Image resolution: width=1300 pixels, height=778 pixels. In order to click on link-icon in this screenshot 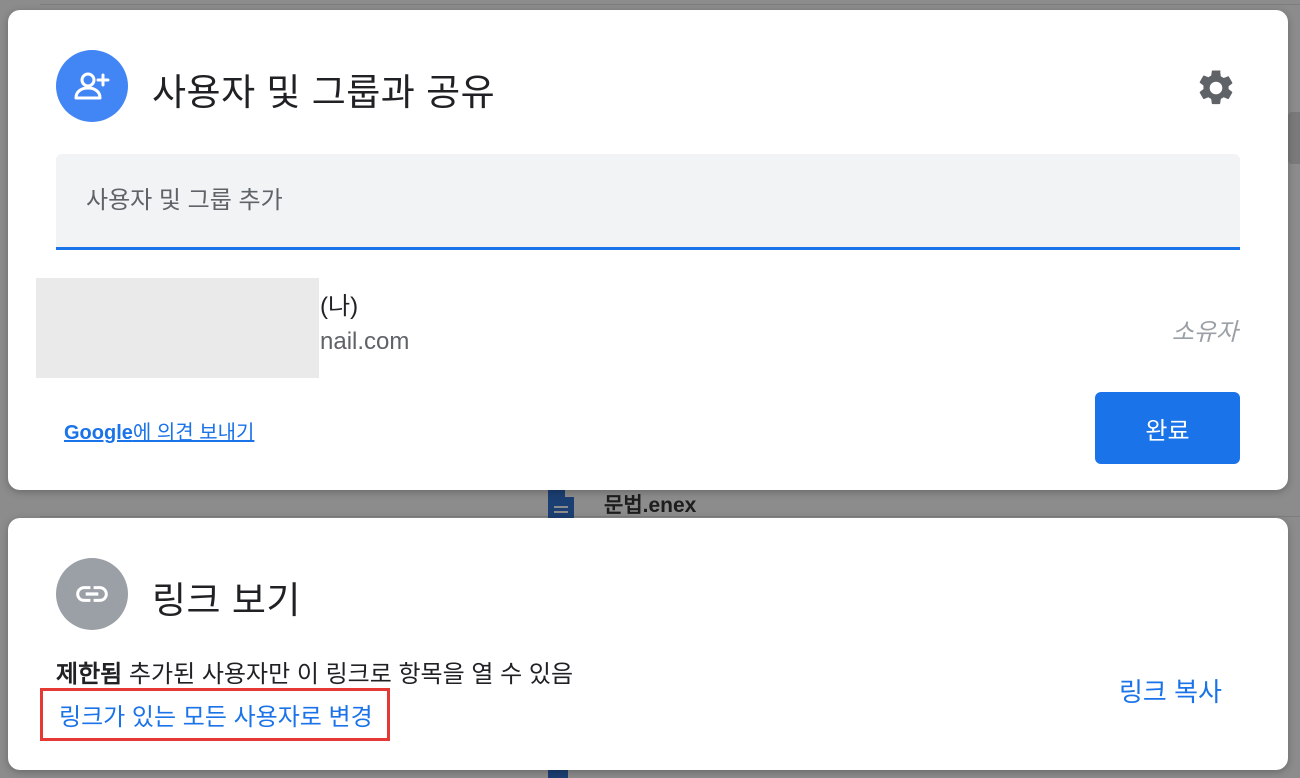, I will do `click(92, 594)`.